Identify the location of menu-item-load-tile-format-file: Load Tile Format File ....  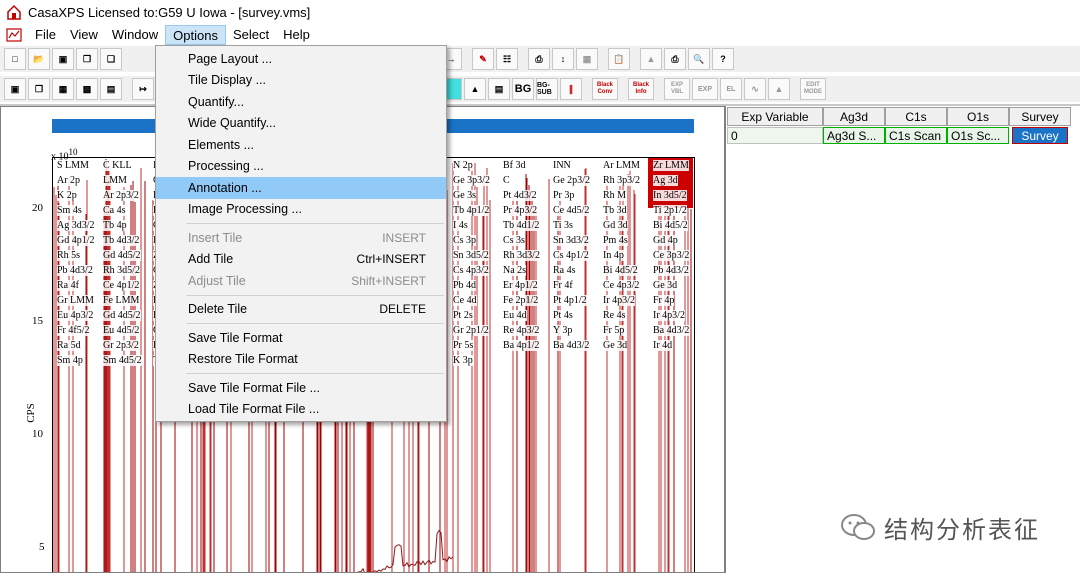
(301, 410).